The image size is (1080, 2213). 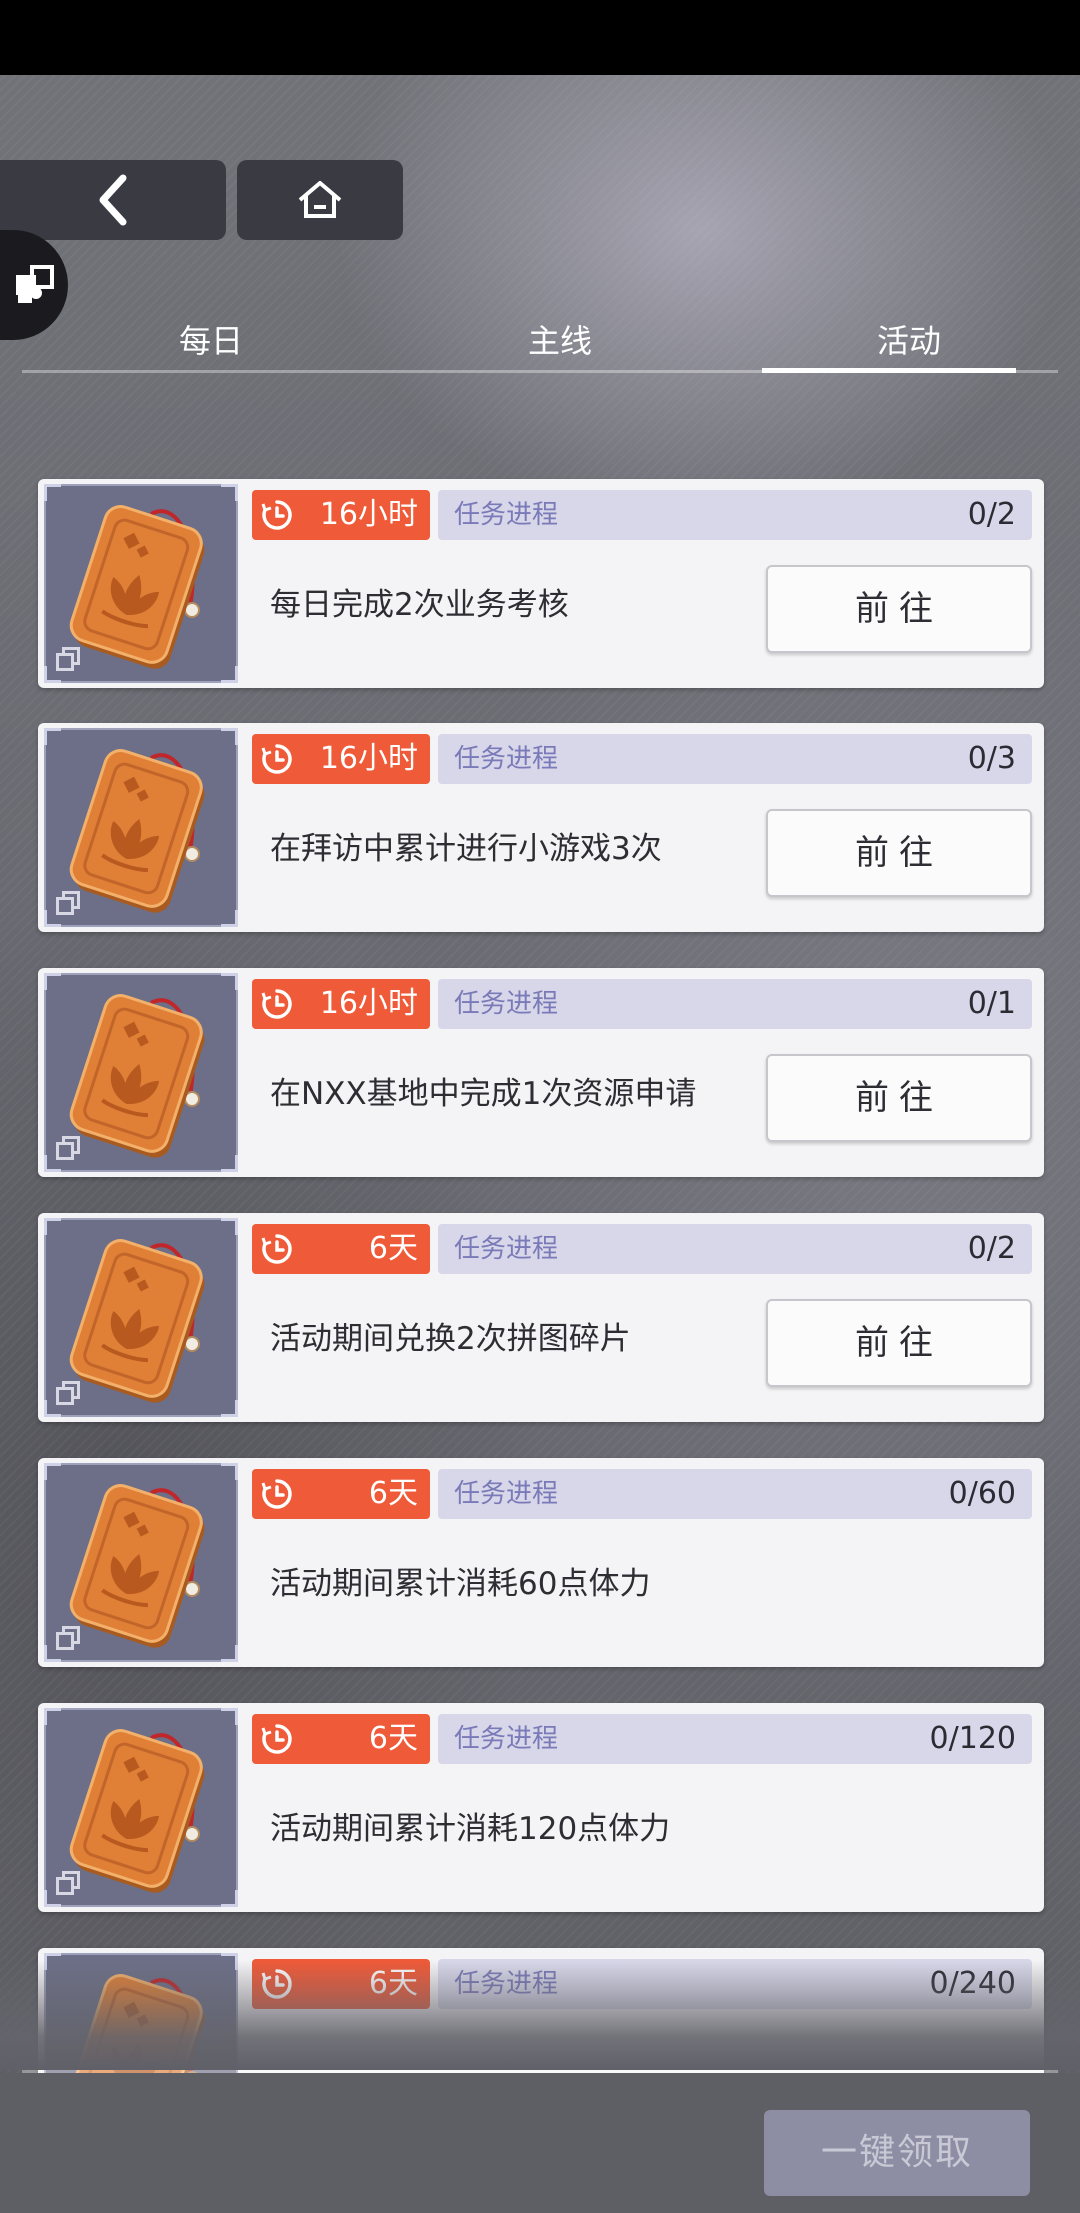 I want to click on progress-value: 0/3, so click(x=991, y=758).